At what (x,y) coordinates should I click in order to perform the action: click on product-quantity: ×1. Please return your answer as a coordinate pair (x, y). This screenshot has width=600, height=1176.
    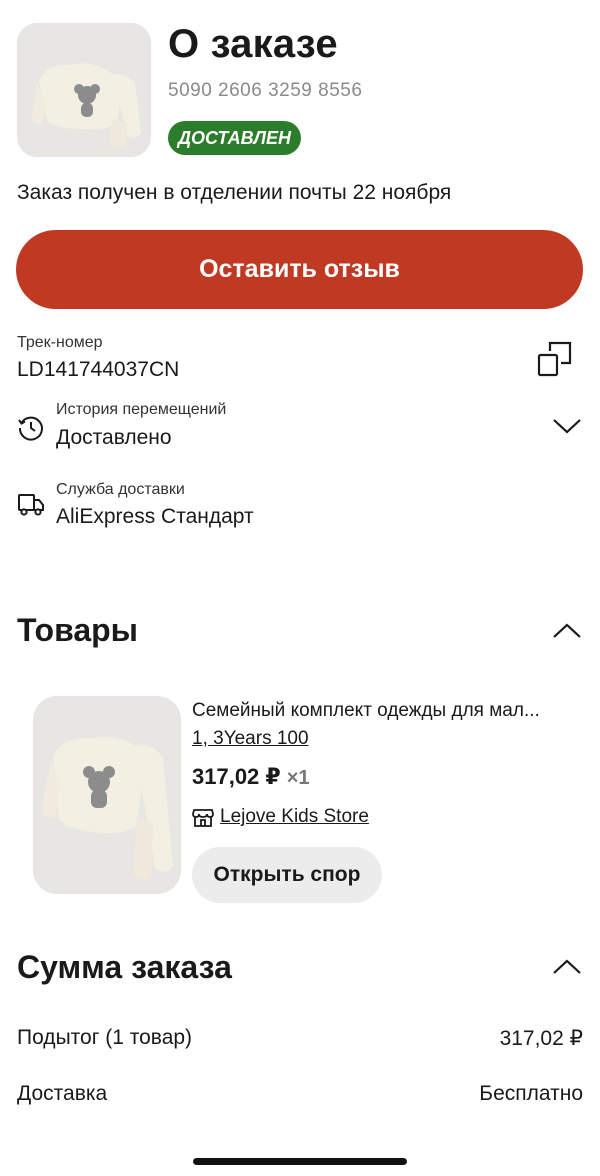
    Looking at the image, I should click on (298, 778).